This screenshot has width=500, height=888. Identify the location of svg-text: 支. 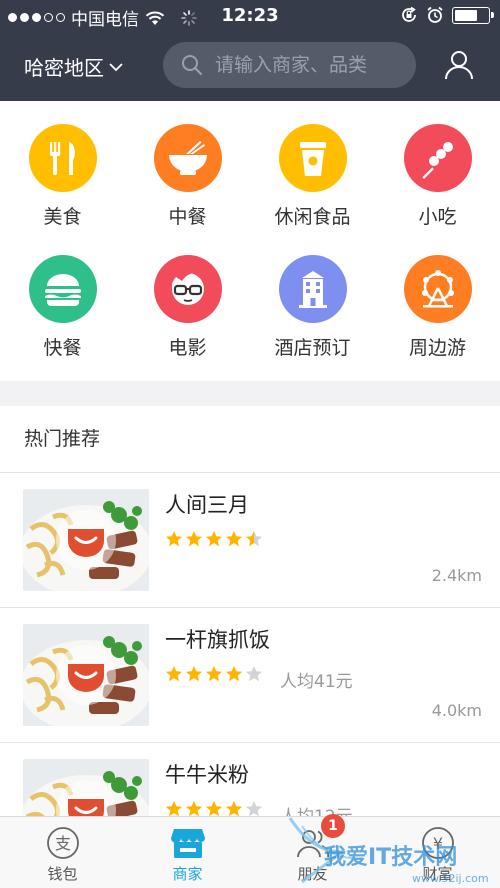
(62, 843).